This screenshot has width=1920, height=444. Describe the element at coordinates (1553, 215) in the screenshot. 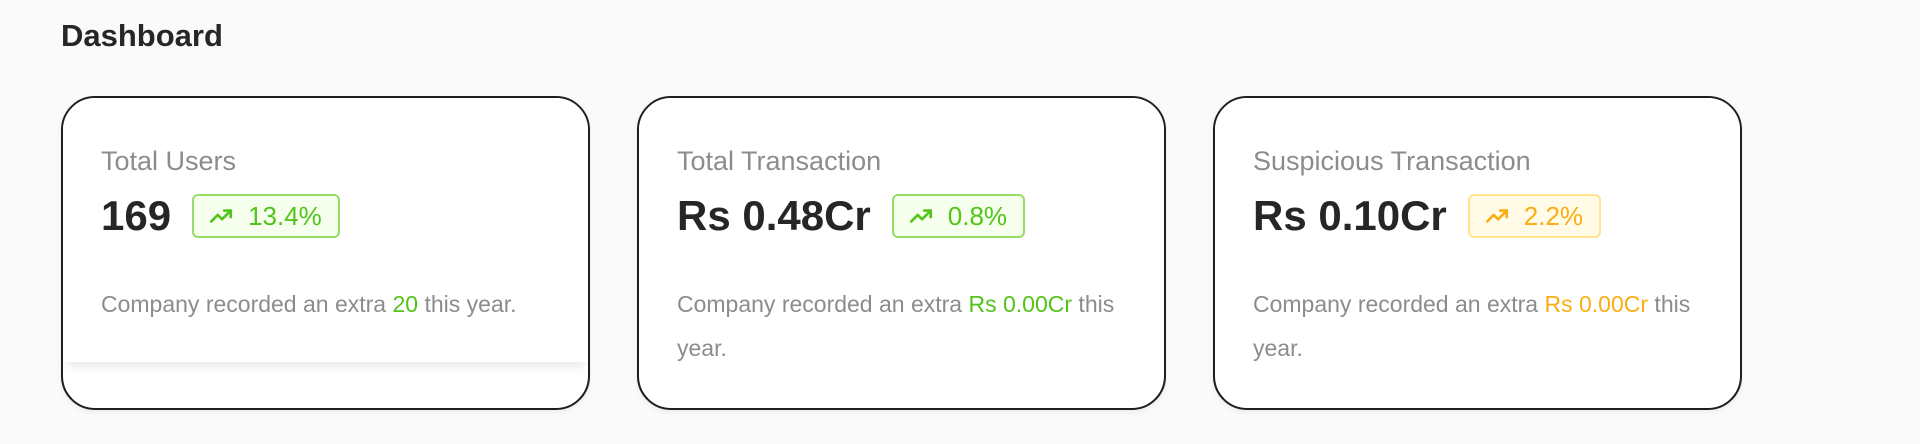

I see `trend-badge-value: 2.2%` at that location.